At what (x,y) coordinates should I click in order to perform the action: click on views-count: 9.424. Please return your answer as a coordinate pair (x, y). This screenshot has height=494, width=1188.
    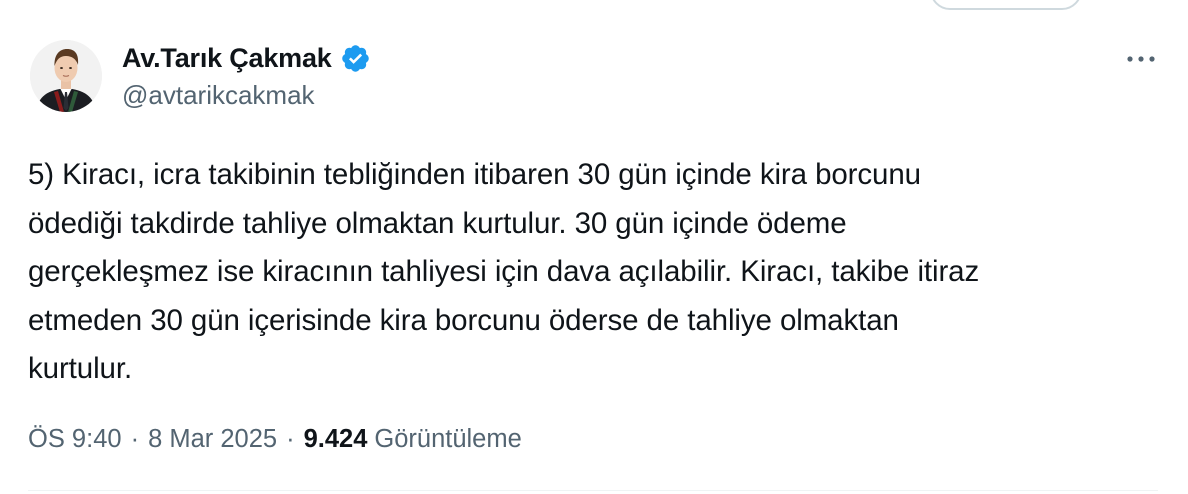
    Looking at the image, I should click on (336, 439).